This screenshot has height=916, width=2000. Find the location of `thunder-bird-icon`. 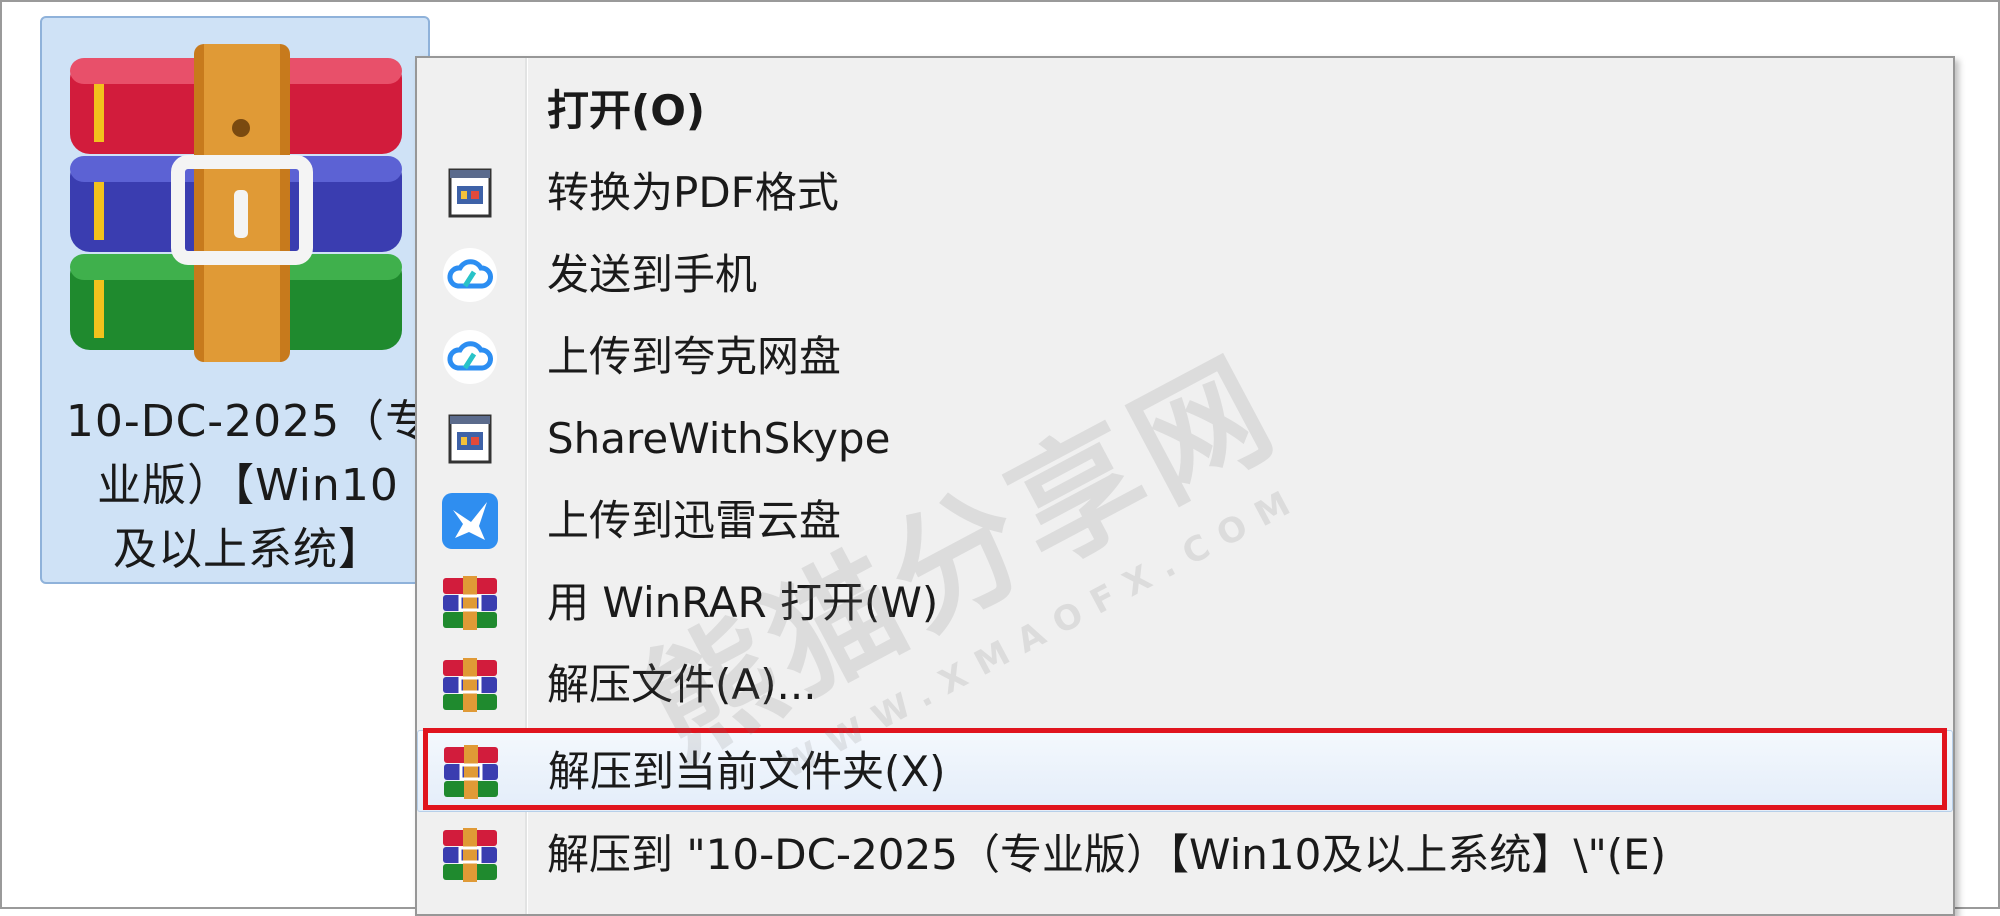

thunder-bird-icon is located at coordinates (470, 521).